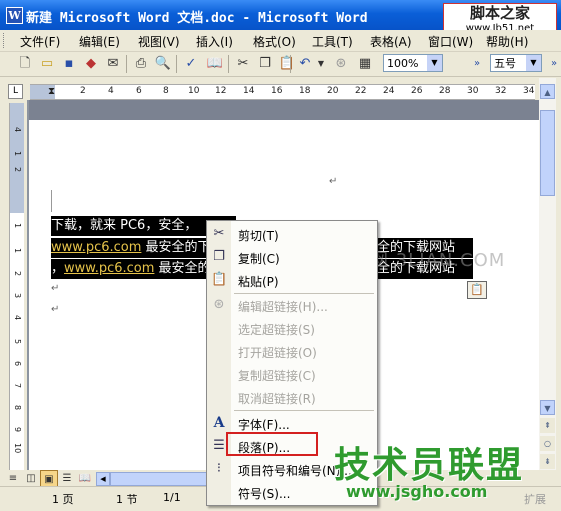 This screenshot has height=511, width=561. I want to click on doc-text: 下载，就来 PC6，安全，, so click(124, 225).